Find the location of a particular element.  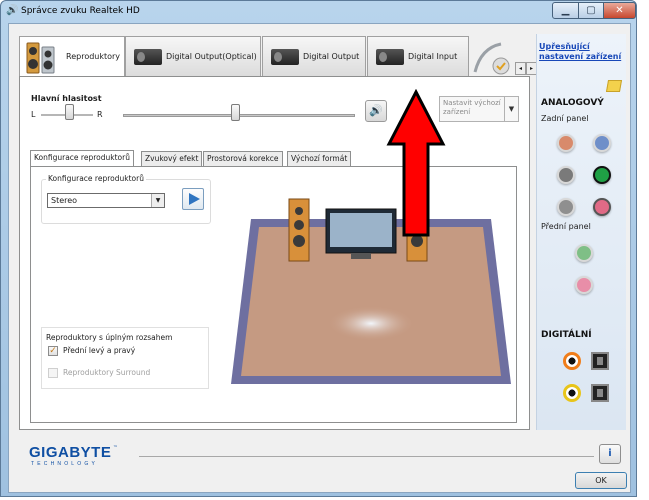

rear-jack-green is located at coordinates (602, 175).